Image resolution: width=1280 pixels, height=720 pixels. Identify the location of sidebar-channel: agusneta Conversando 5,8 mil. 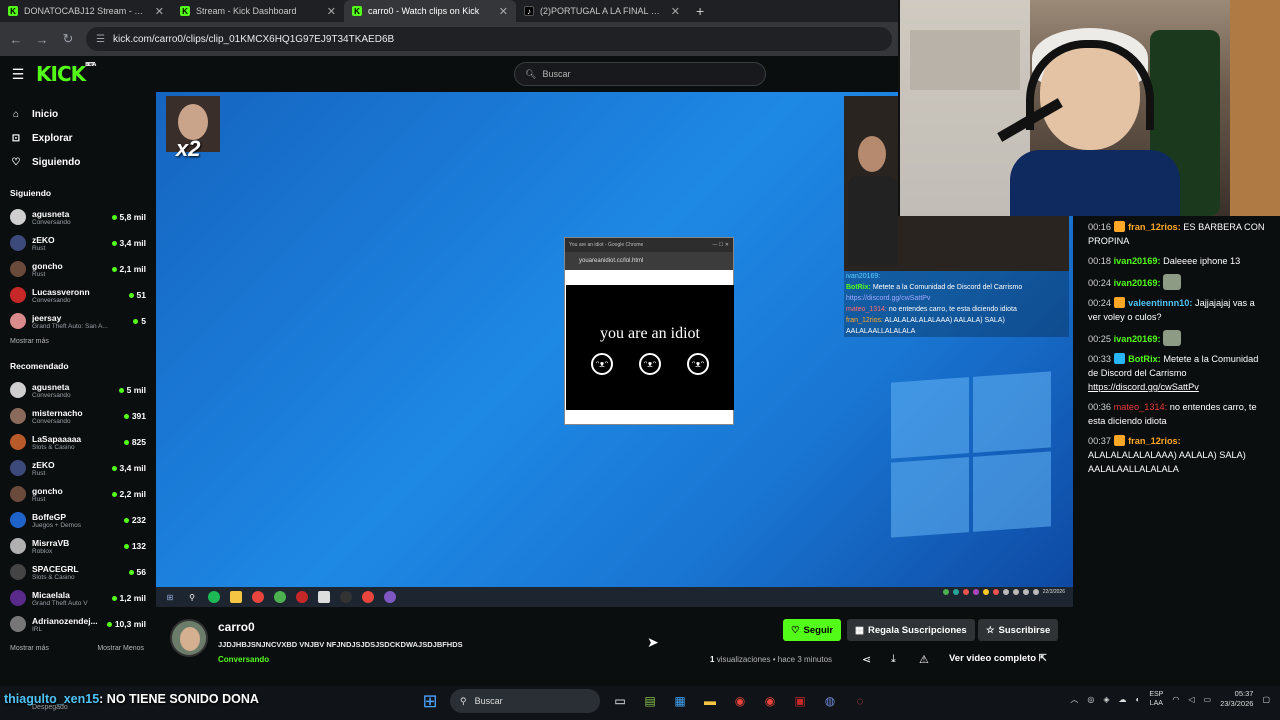
(78, 217).